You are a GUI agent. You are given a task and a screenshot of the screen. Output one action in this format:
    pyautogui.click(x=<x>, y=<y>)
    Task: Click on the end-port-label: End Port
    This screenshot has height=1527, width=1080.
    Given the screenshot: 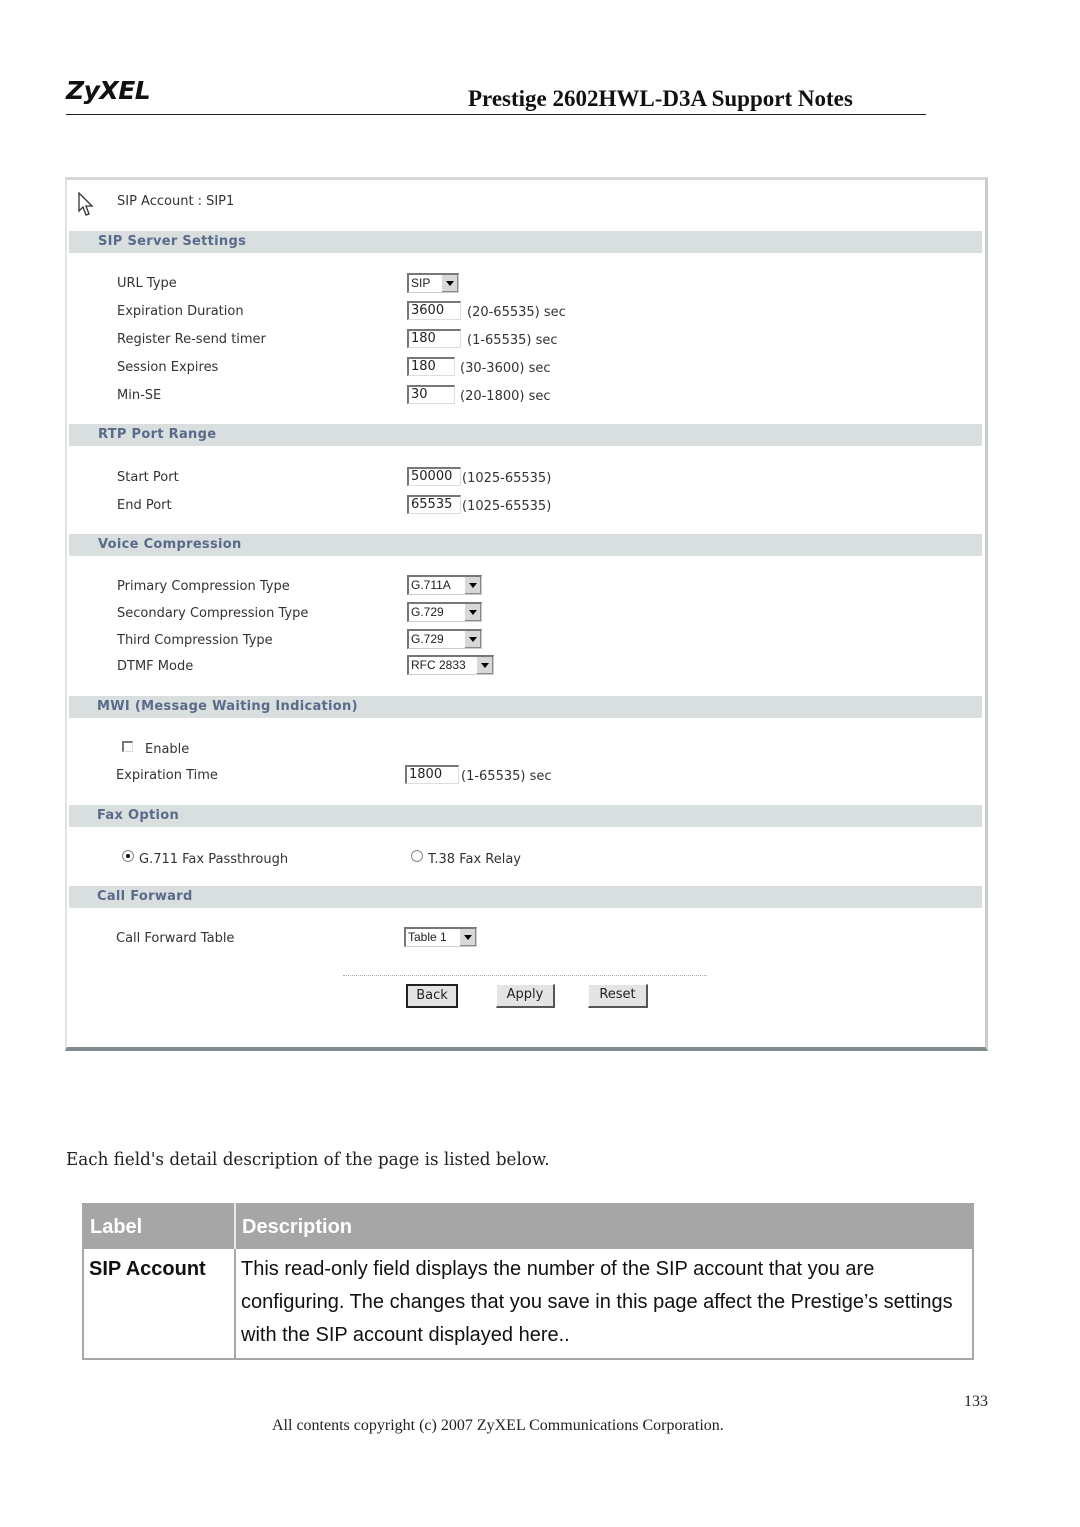 What is the action you would take?
    pyautogui.click(x=144, y=505)
    